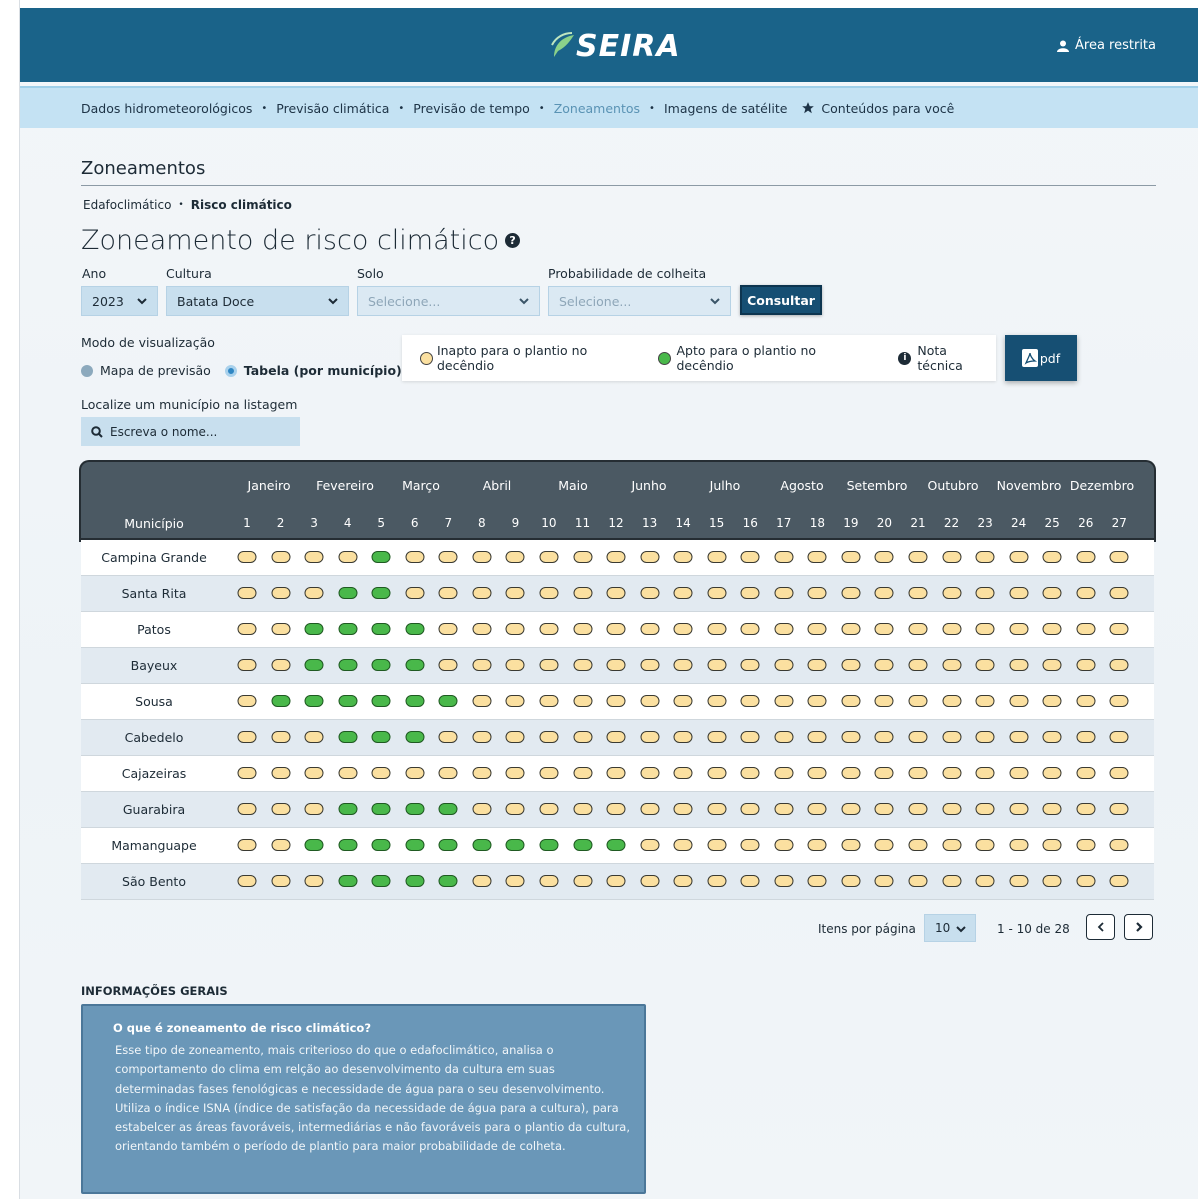  I want to click on prev-page-button, so click(1100, 927).